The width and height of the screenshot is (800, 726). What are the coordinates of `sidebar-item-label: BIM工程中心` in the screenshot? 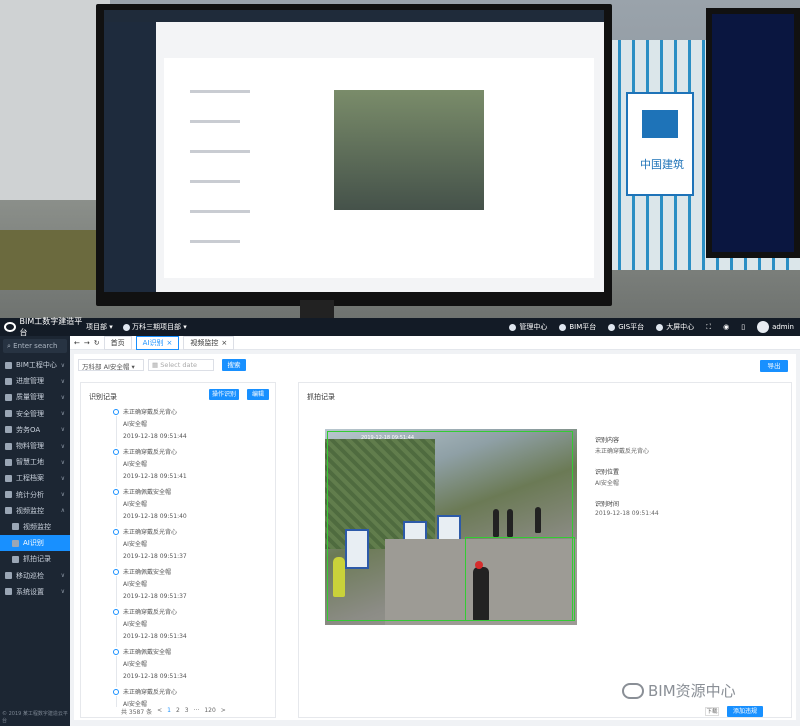 It's located at (36, 365).